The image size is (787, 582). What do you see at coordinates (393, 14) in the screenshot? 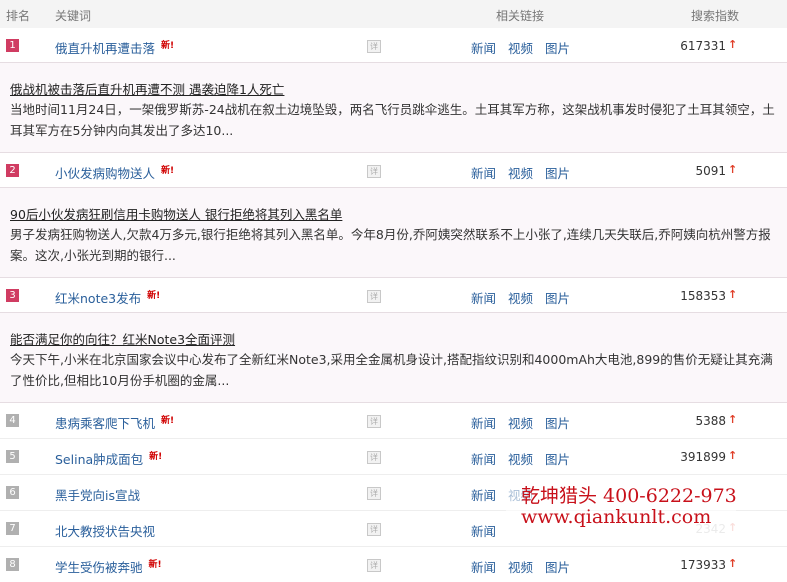
I see `table-header: 排名 关键词 相关链接 搜索指数` at bounding box center [393, 14].